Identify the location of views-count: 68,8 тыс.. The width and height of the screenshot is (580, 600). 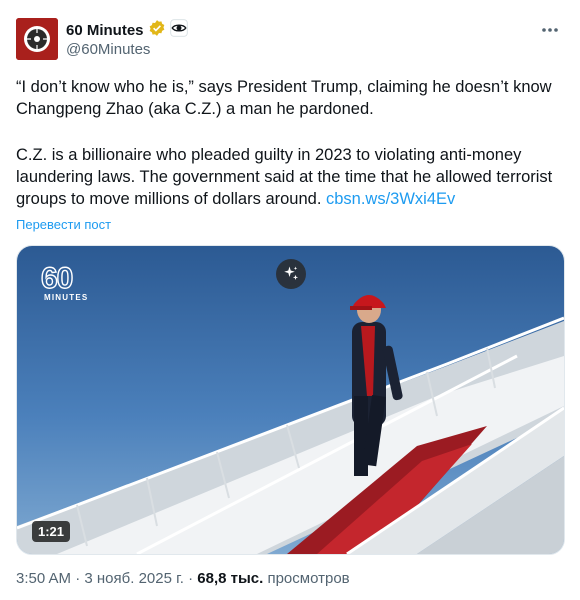
(230, 578).